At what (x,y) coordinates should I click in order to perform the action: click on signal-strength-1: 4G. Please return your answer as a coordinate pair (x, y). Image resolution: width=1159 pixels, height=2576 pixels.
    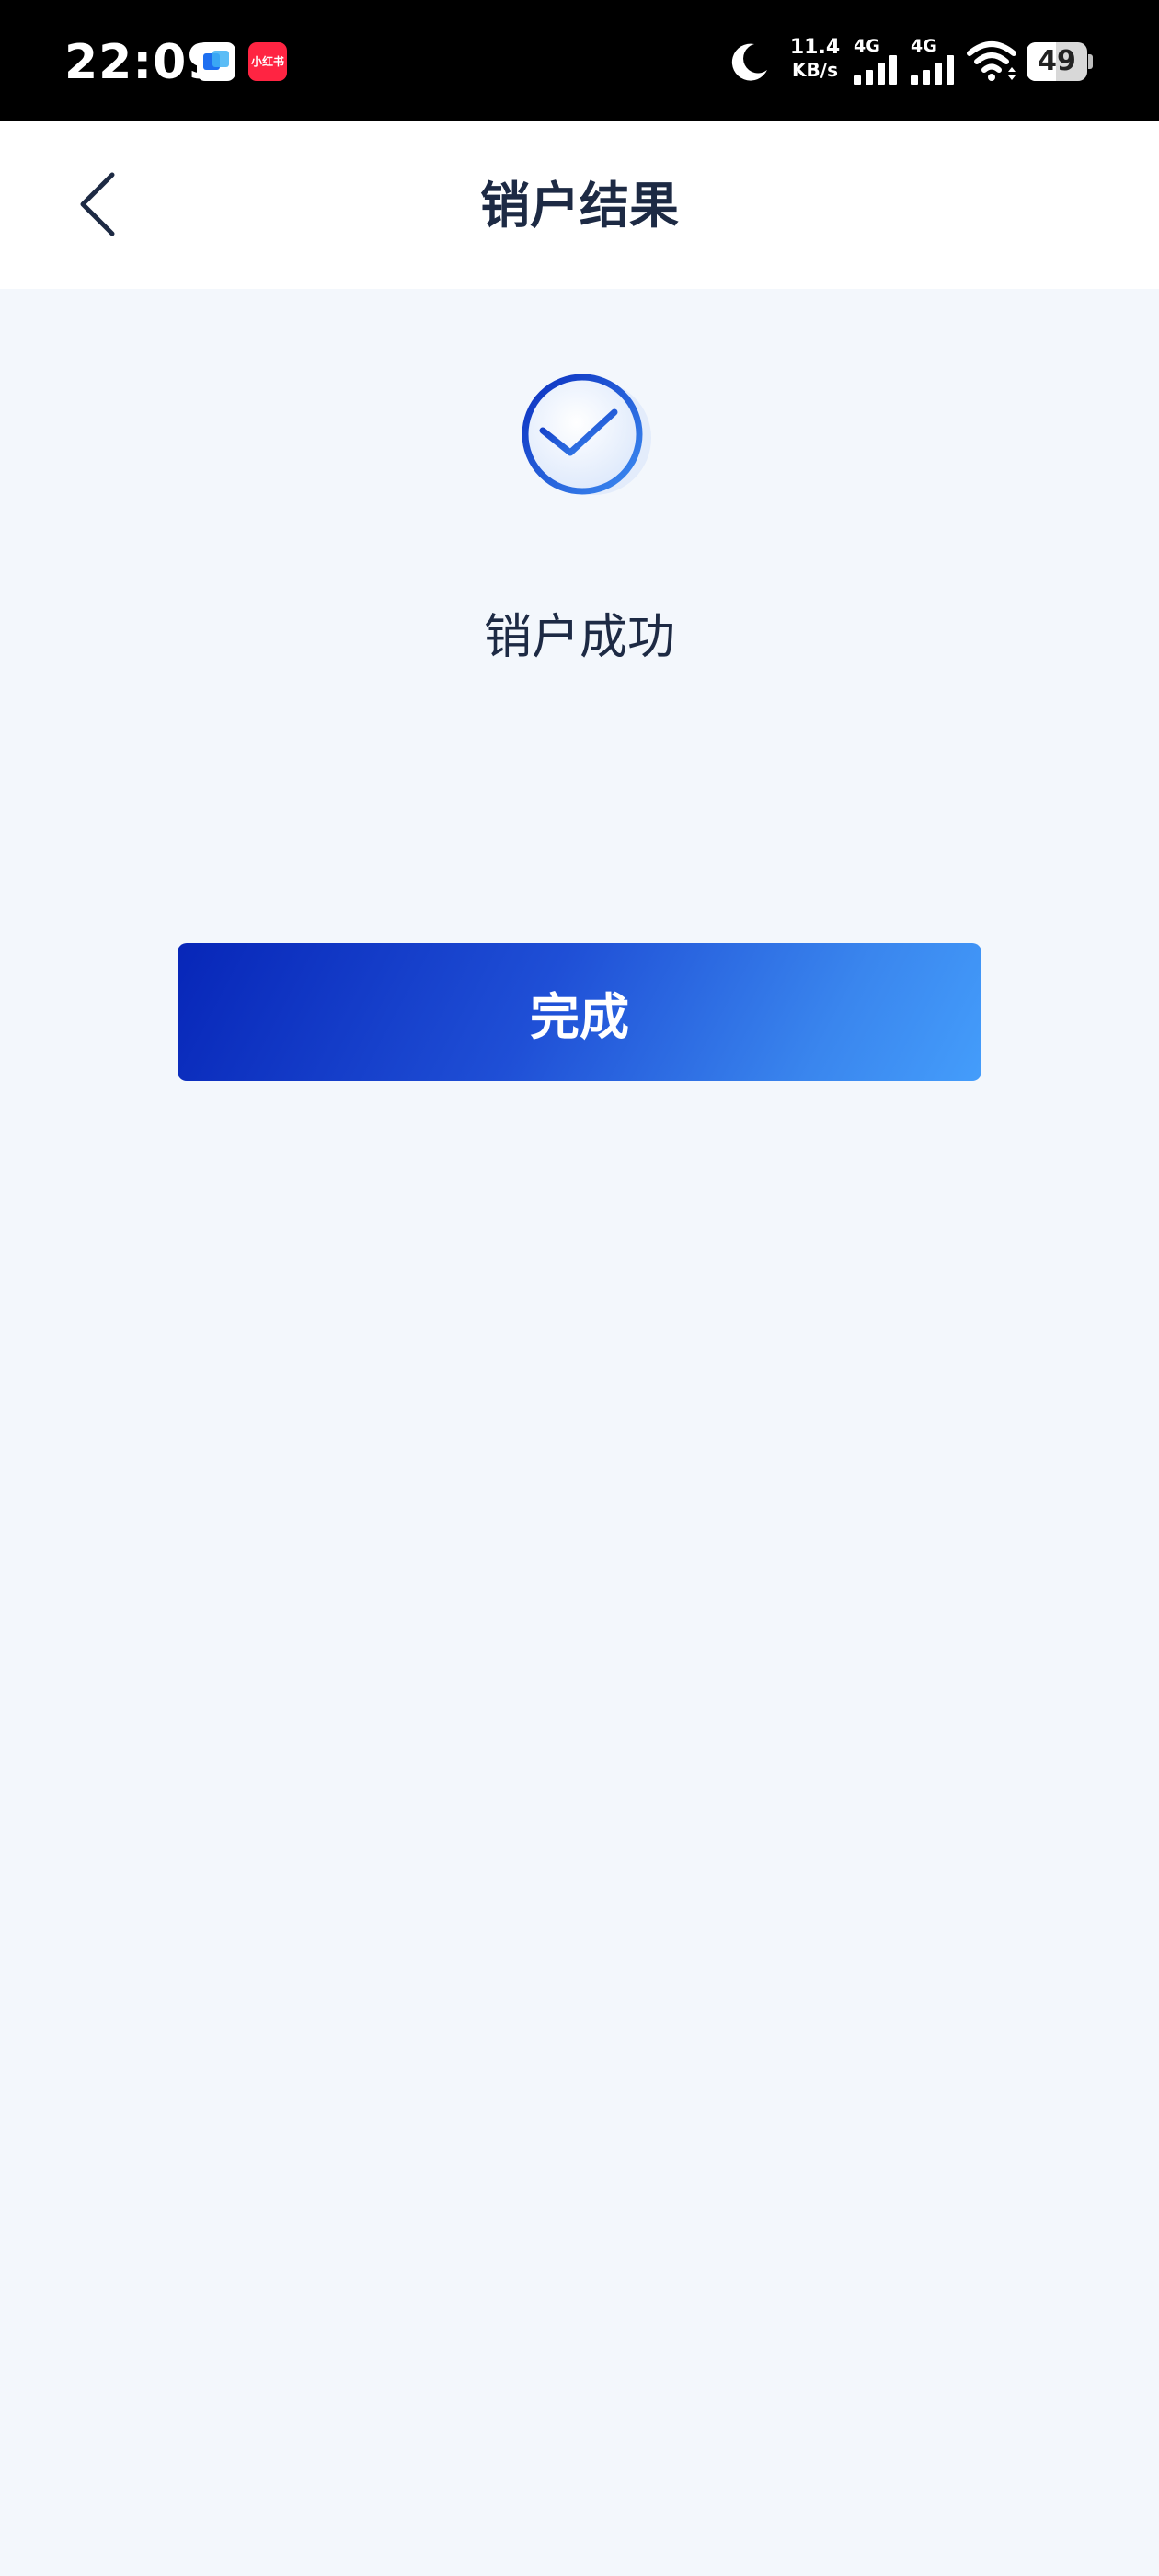
    Looking at the image, I should click on (877, 61).